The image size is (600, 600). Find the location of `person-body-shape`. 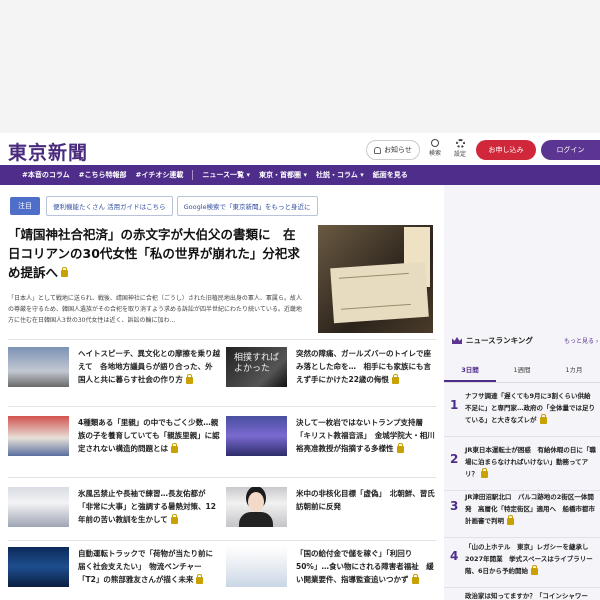

person-body-shape is located at coordinates (256, 519).